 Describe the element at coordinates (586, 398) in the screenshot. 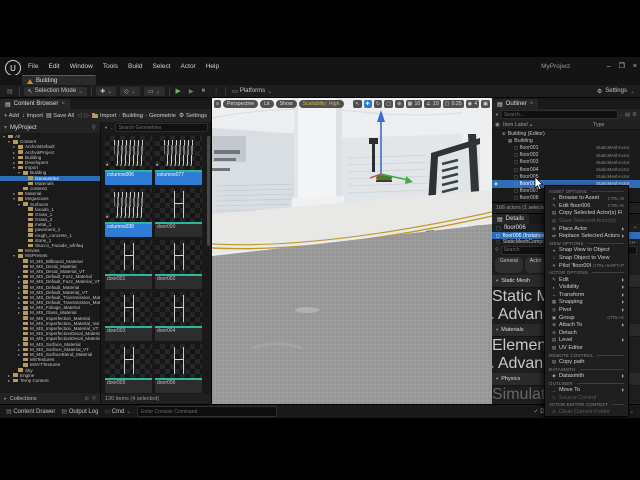

I see `context-menu-item: ↻ Source Control` at that location.